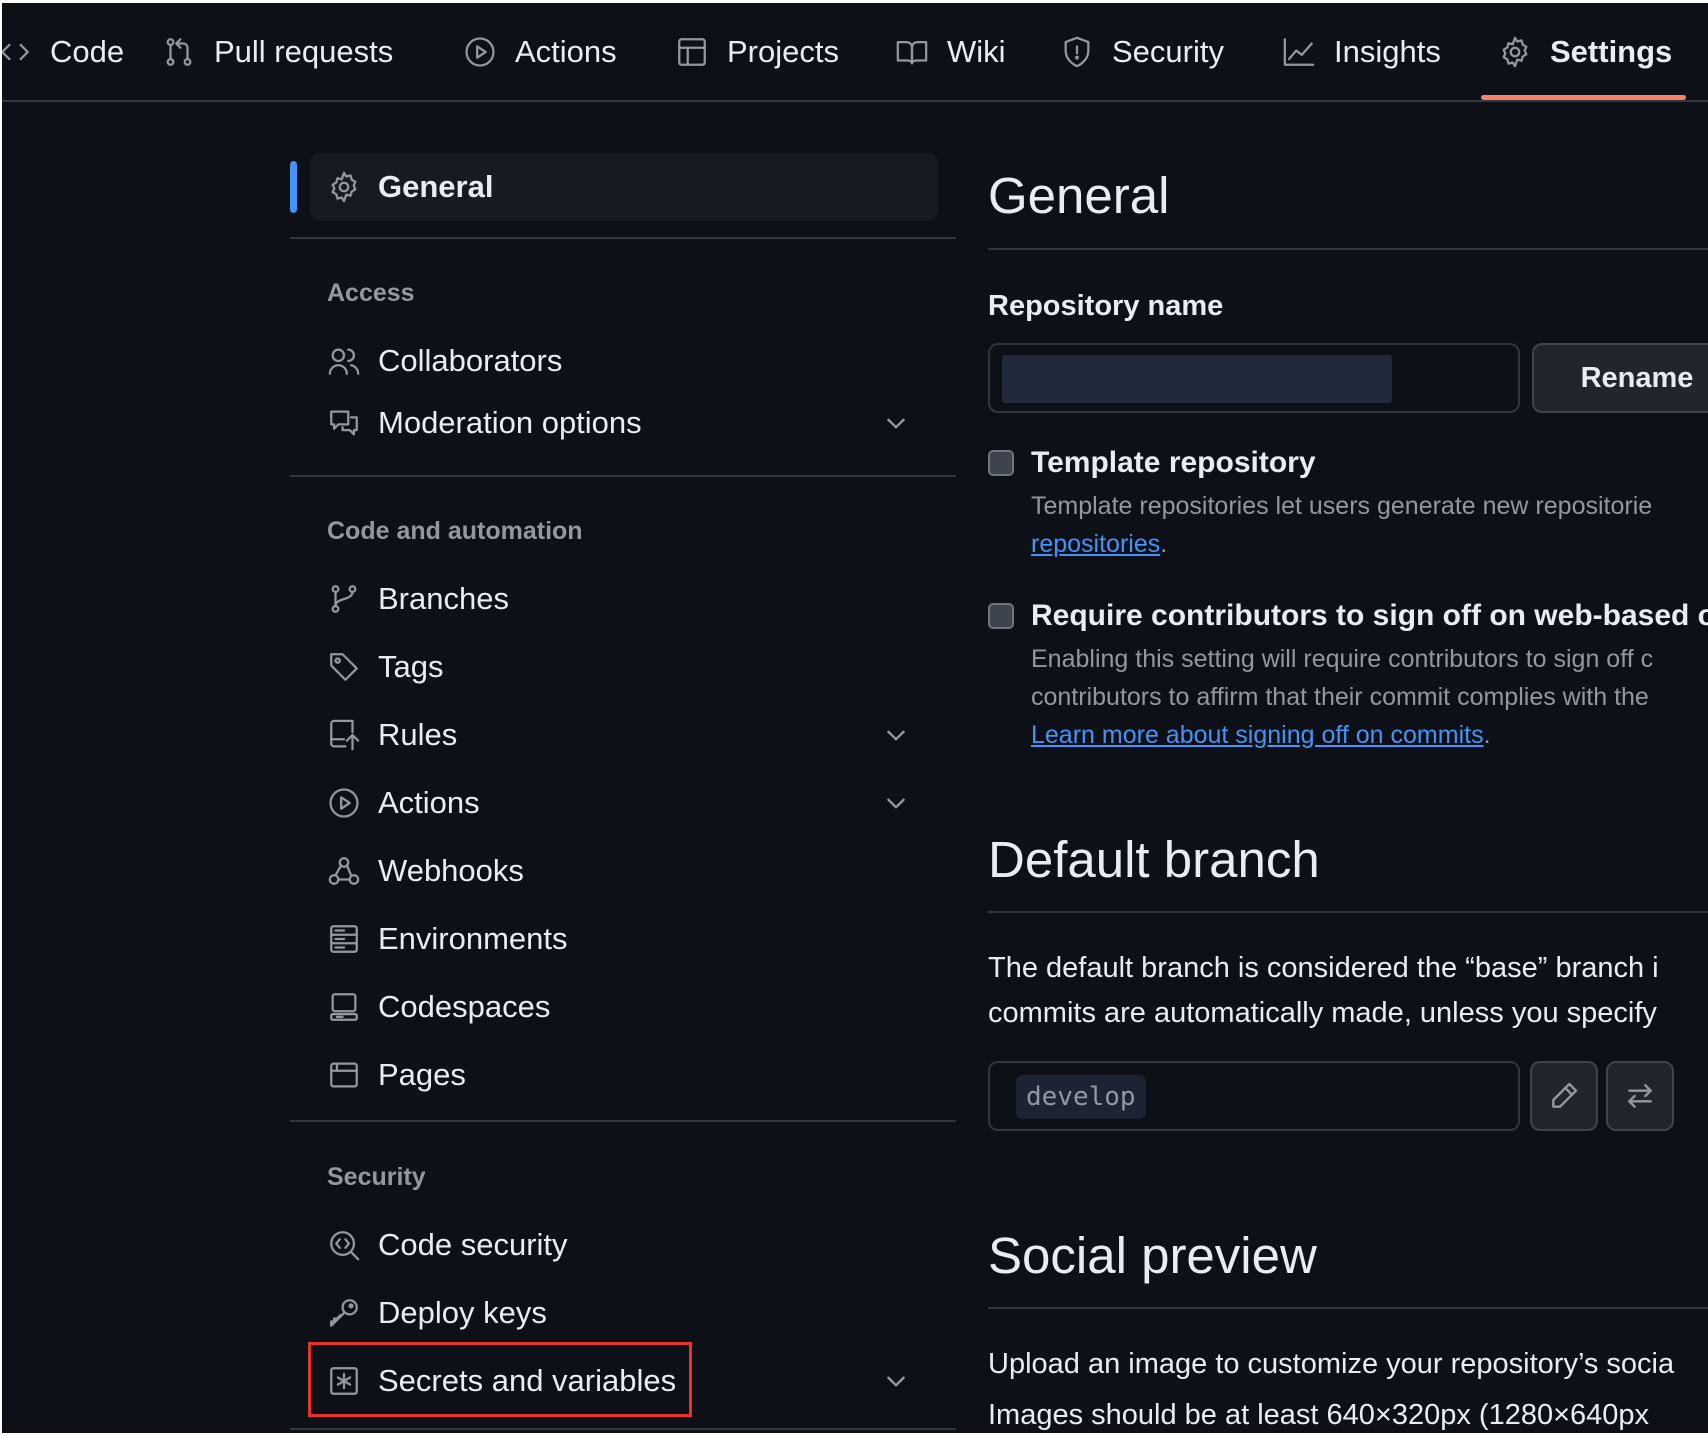  I want to click on signoff-desc-line3: Learn more about signing off on commits., so click(1261, 735).